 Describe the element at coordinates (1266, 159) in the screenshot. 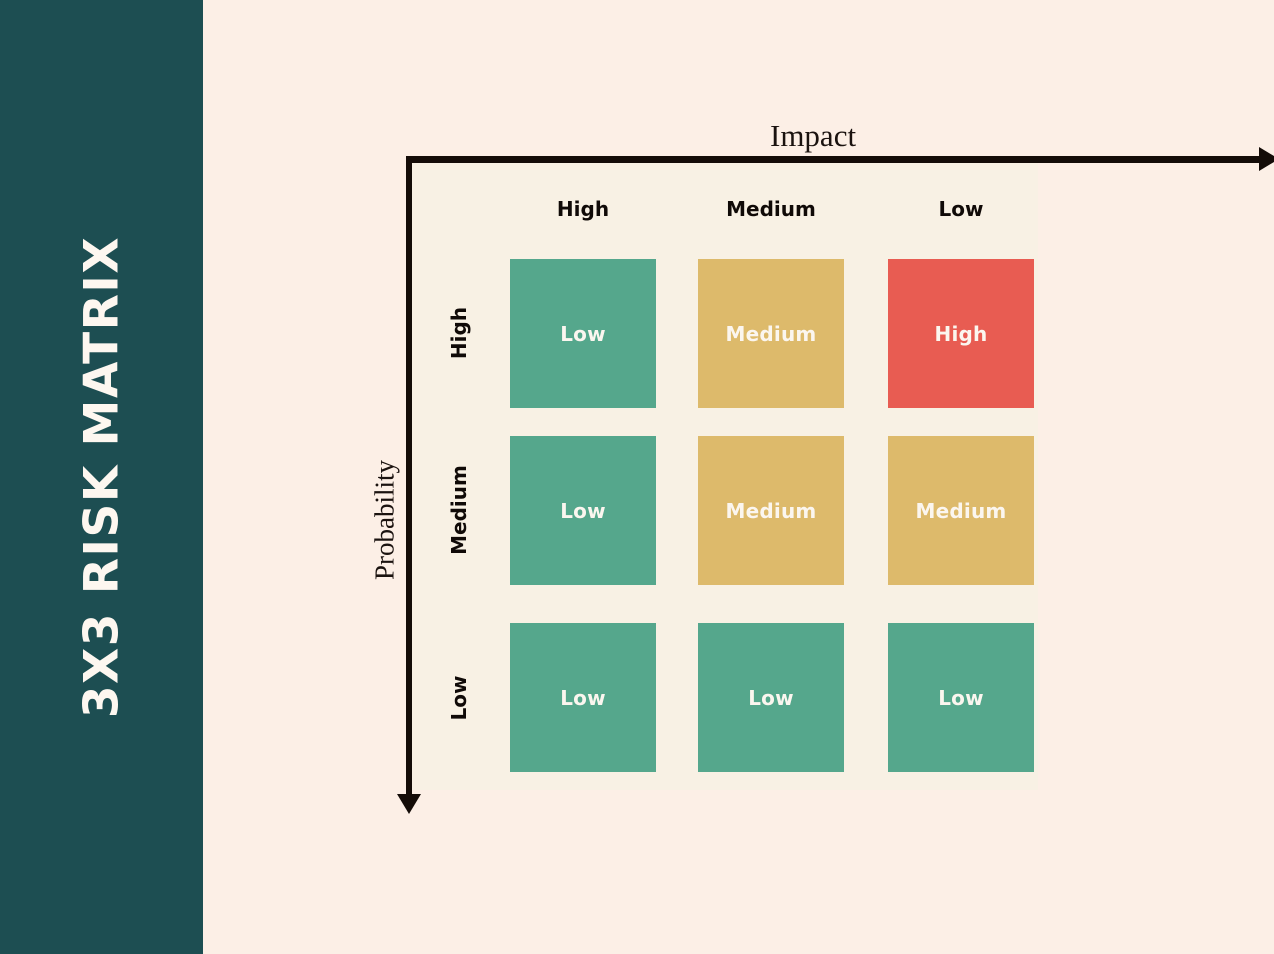

I see `x-axis-arrow-icon` at that location.